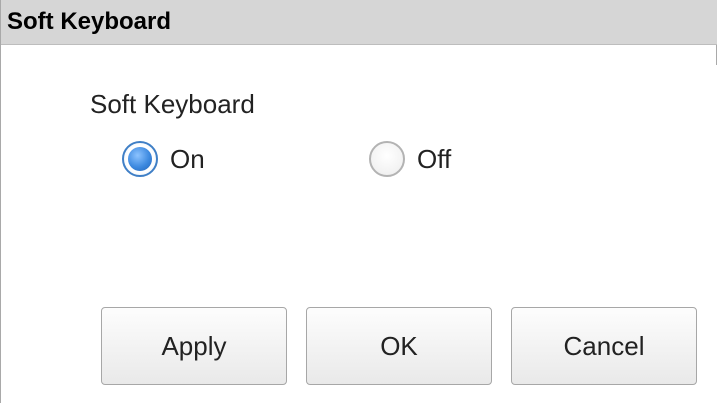  Describe the element at coordinates (410, 159) in the screenshot. I see `radio-off-option: Off` at that location.